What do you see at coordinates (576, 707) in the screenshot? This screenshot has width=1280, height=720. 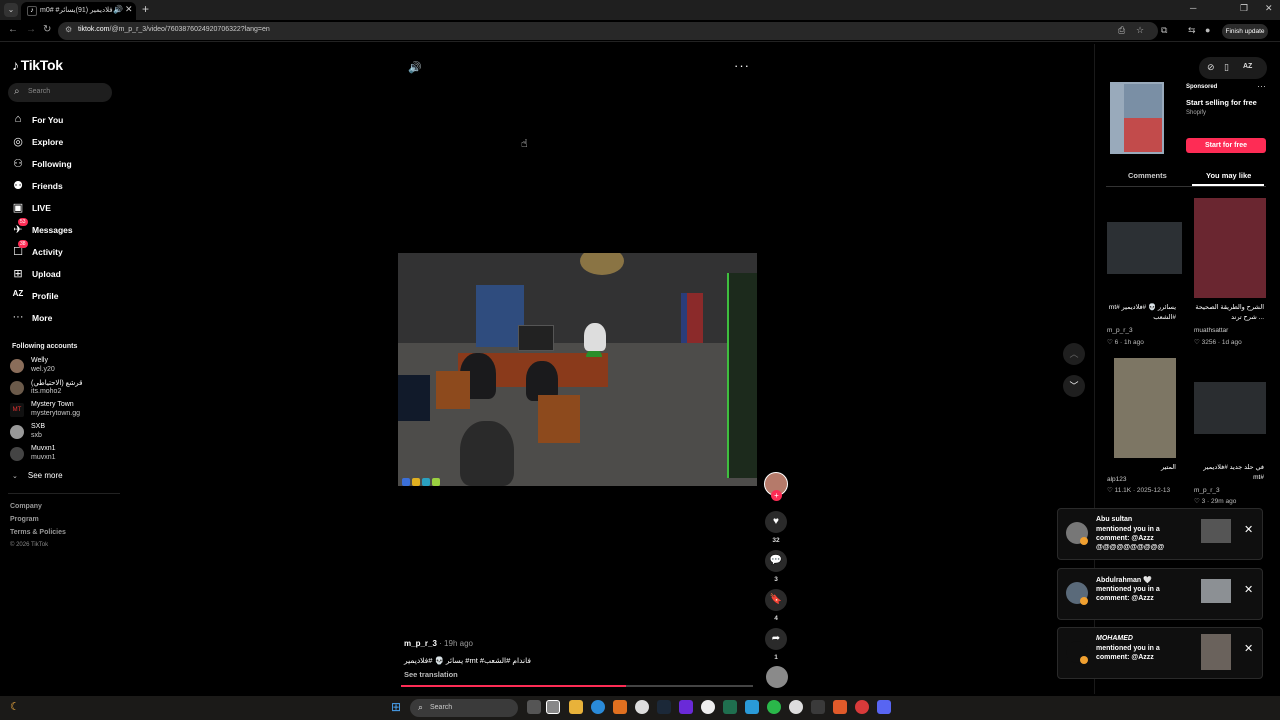 I see `file-explorer-icon` at bounding box center [576, 707].